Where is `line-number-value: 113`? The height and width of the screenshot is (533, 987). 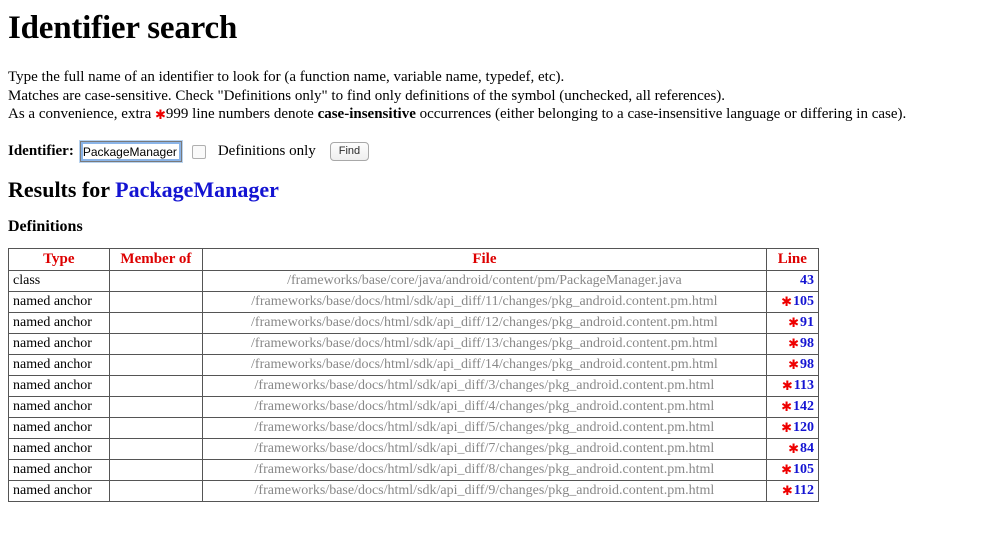 line-number-value: 113 is located at coordinates (803, 385).